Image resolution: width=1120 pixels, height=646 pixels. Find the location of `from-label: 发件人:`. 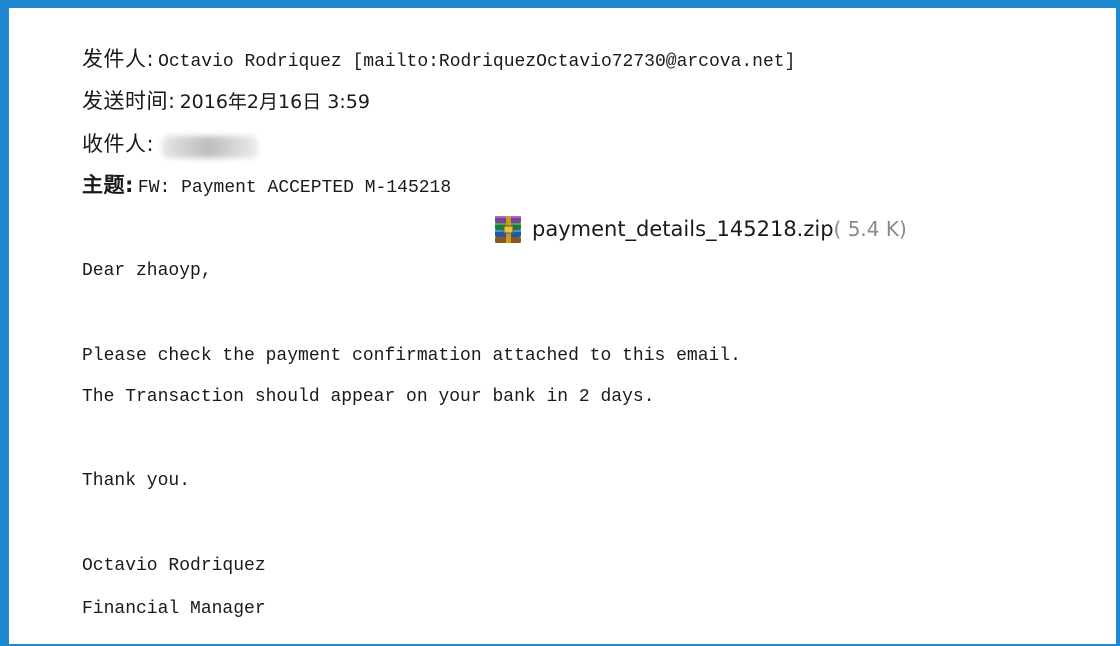

from-label: 发件人: is located at coordinates (118, 59).